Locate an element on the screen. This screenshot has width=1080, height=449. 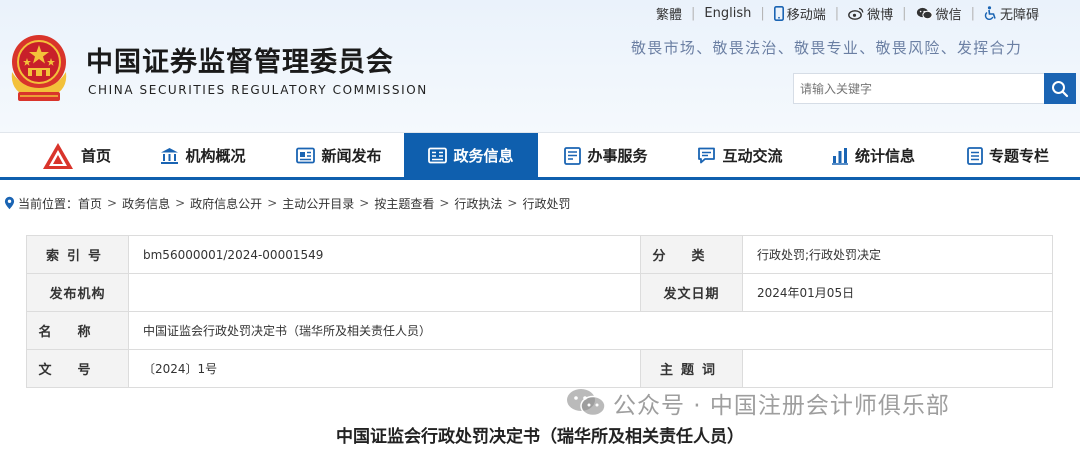
nav-underline is located at coordinates (540, 178).